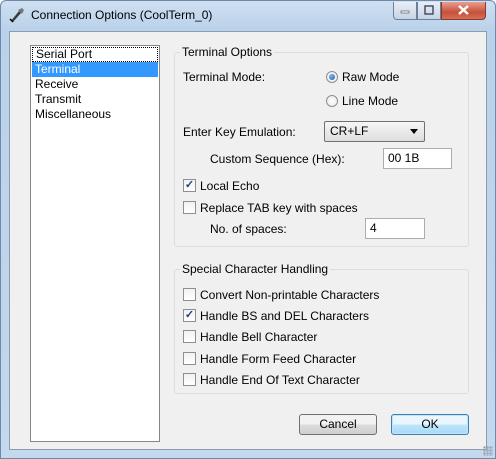  I want to click on minimize-button, so click(405, 11).